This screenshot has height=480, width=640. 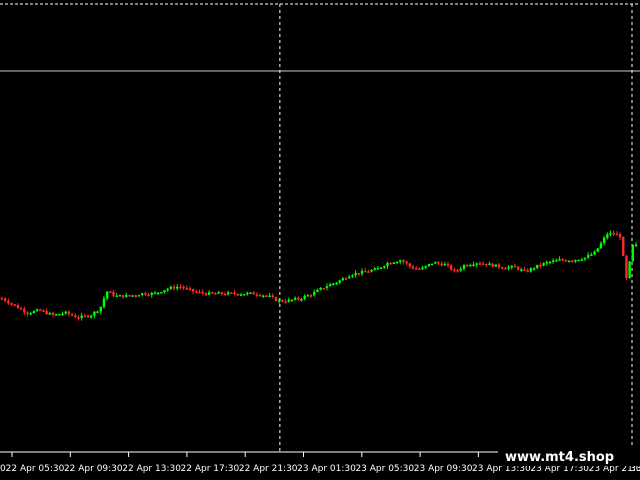 What do you see at coordinates (93, 469) in the screenshot?
I see `time-tick-label: 22 Apr 09:30` at bounding box center [93, 469].